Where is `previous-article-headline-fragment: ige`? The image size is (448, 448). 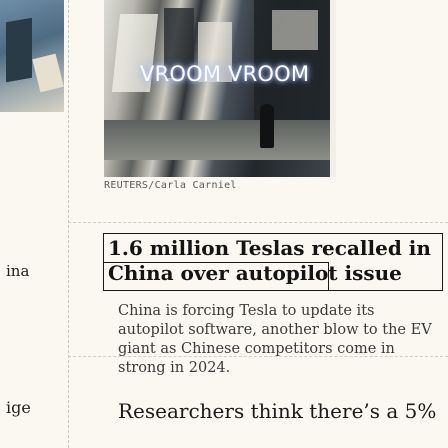
previous-article-headline-fragment: ige is located at coordinates (18, 407).